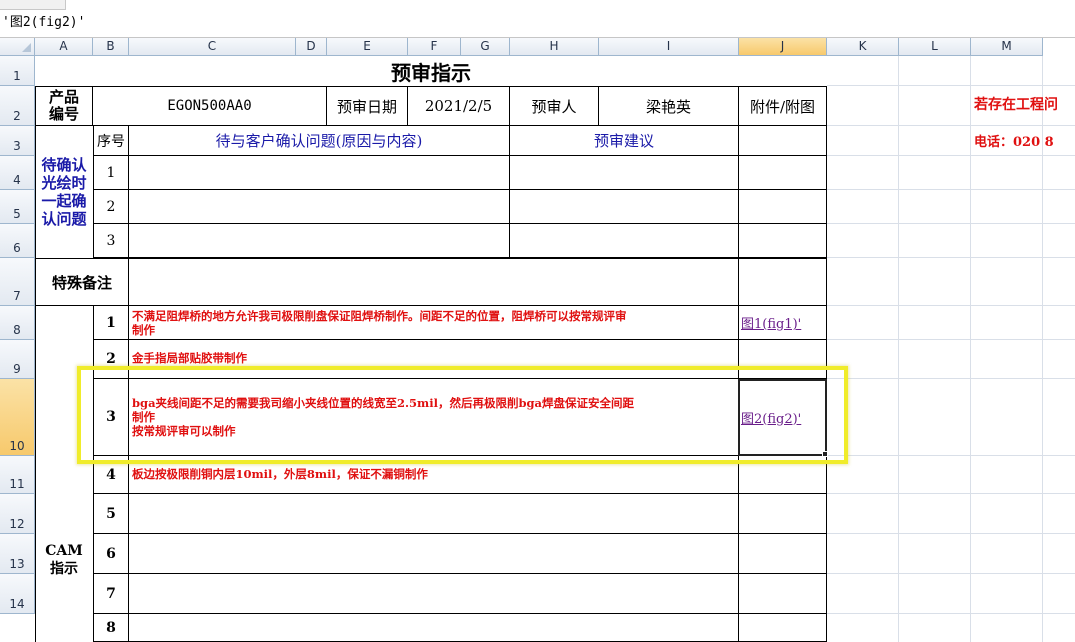  I want to click on name-box-tab, so click(33, 5).